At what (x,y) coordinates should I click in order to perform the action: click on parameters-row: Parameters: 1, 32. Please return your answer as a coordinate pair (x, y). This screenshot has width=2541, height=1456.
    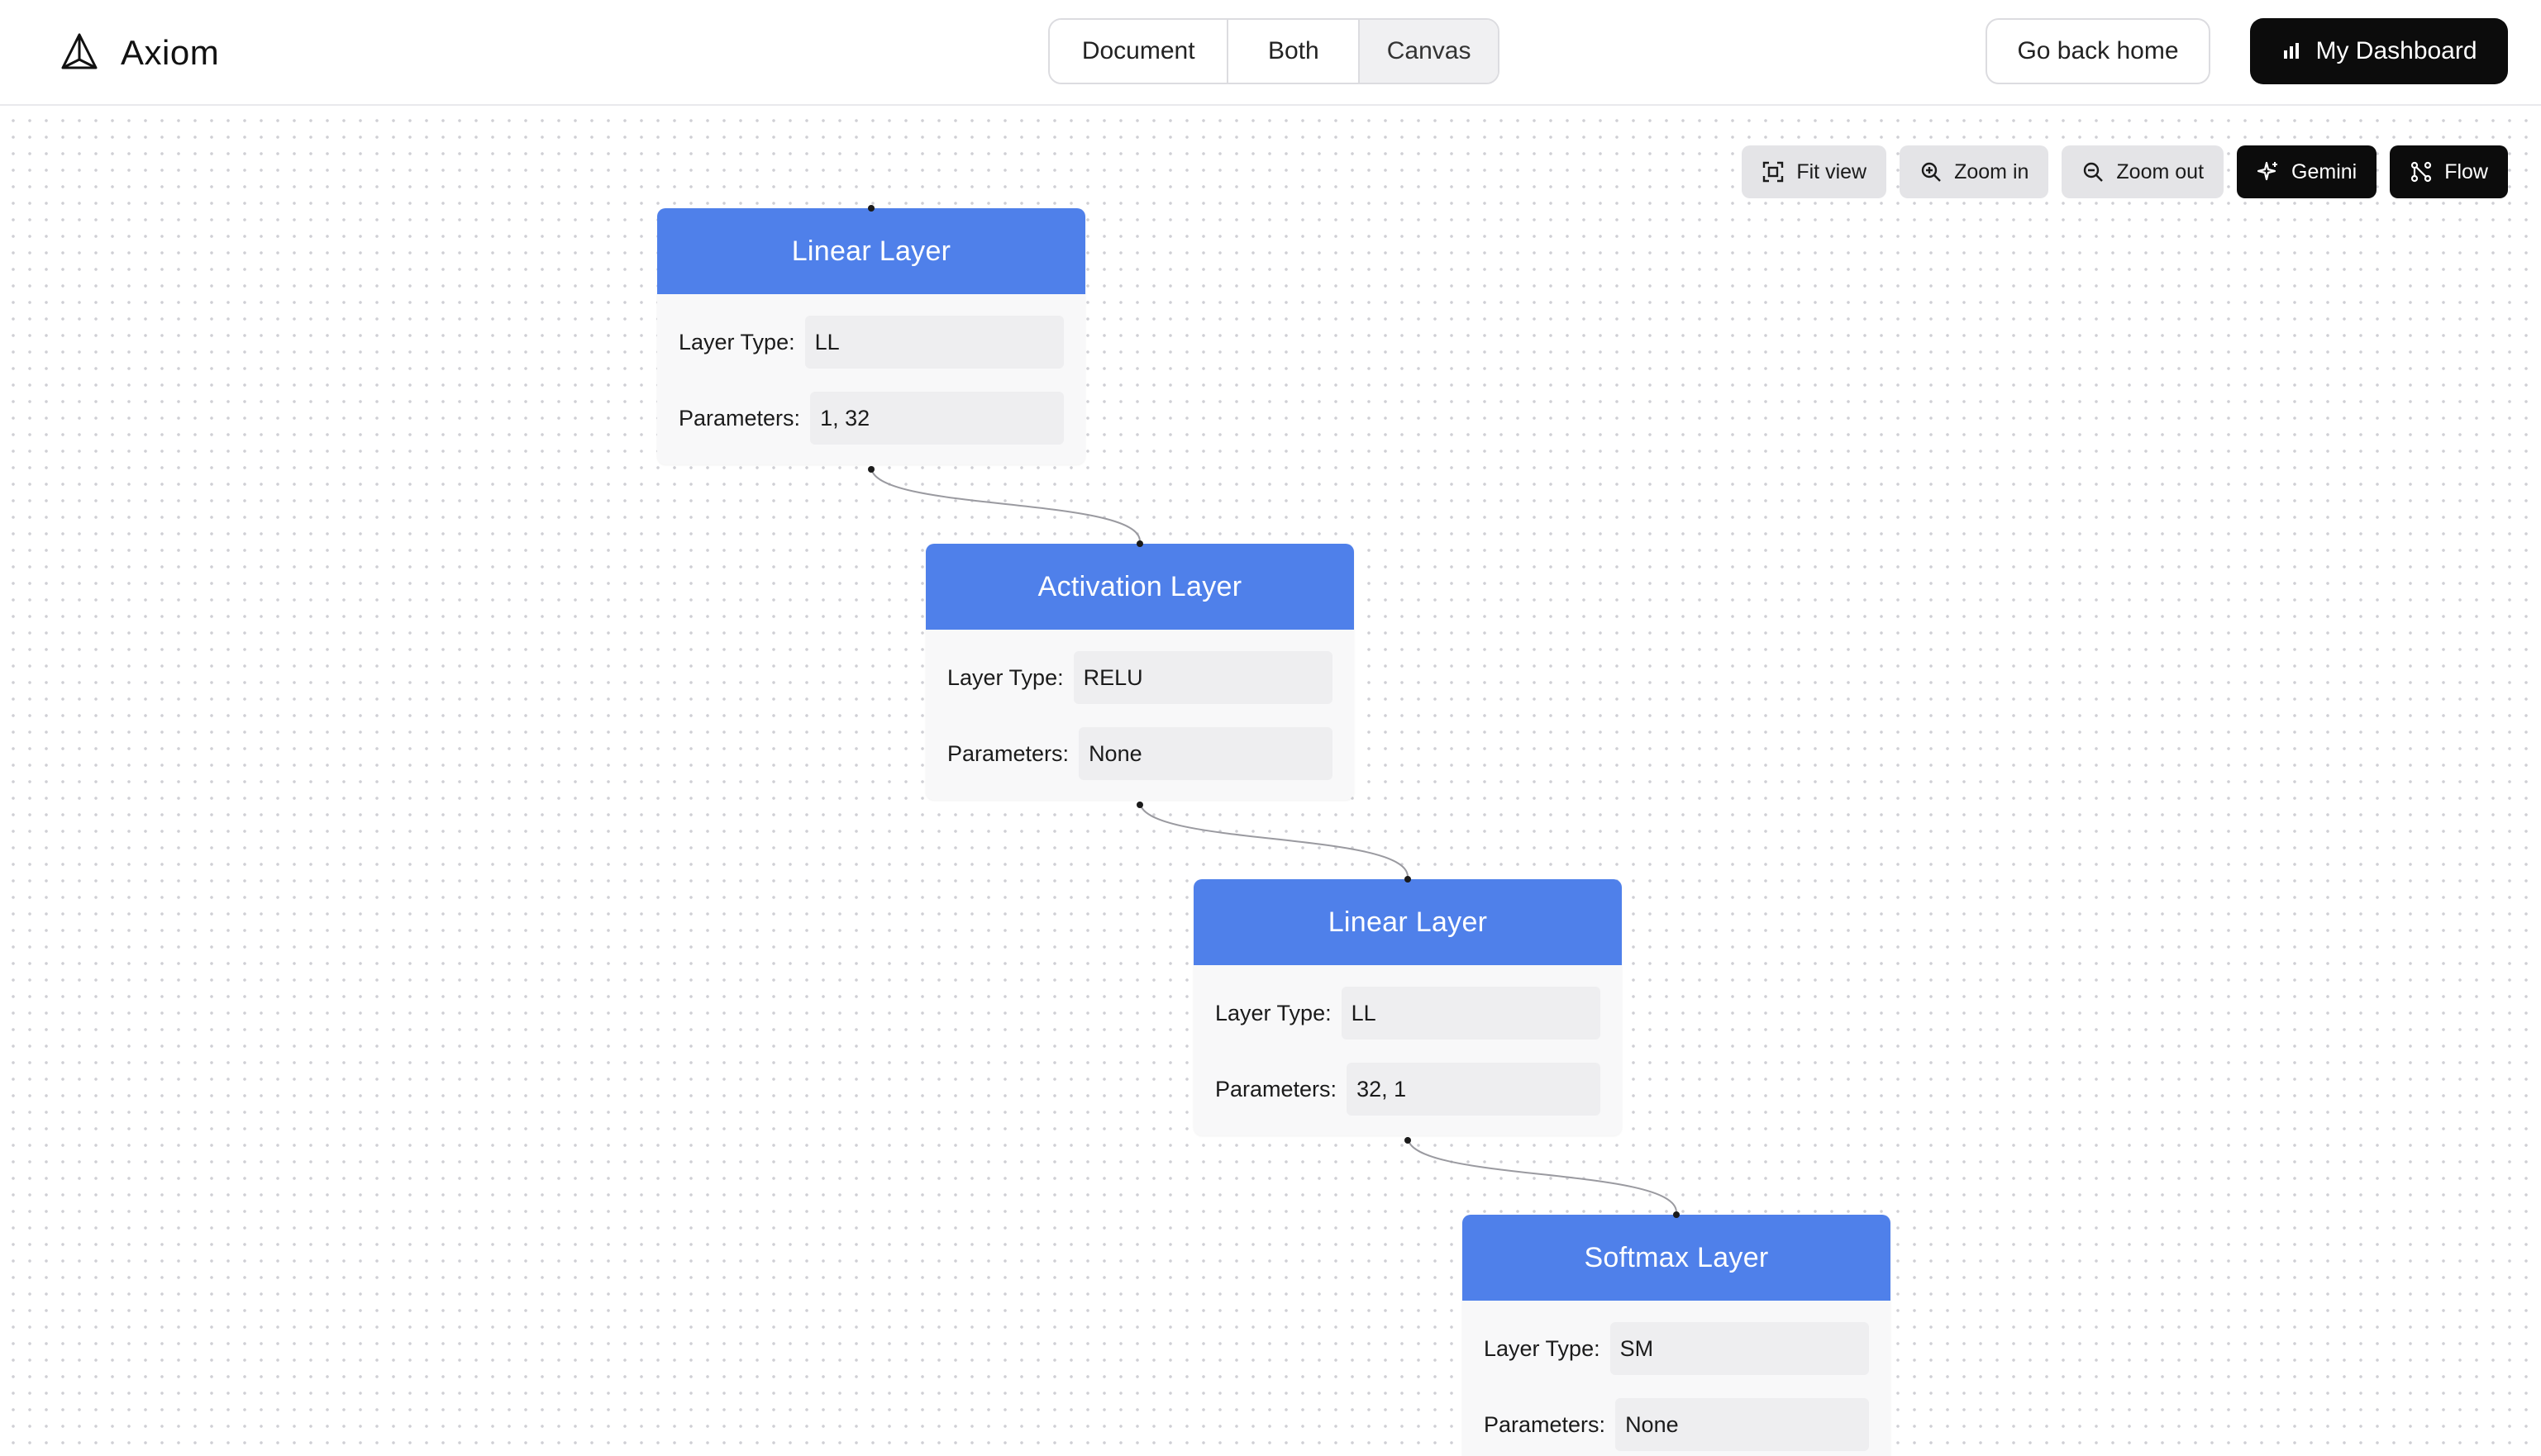
    Looking at the image, I should click on (872, 418).